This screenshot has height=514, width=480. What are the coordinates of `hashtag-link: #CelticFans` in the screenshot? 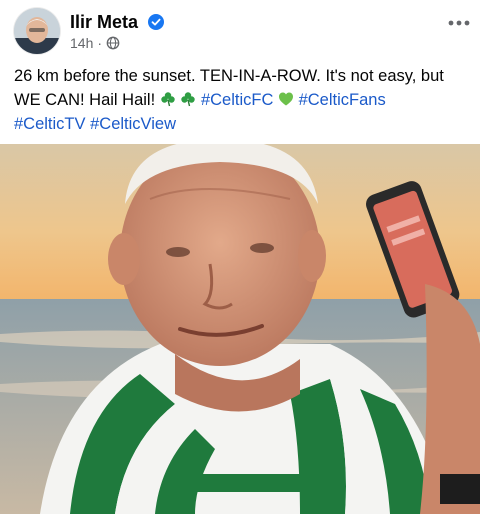 It's located at (342, 100).